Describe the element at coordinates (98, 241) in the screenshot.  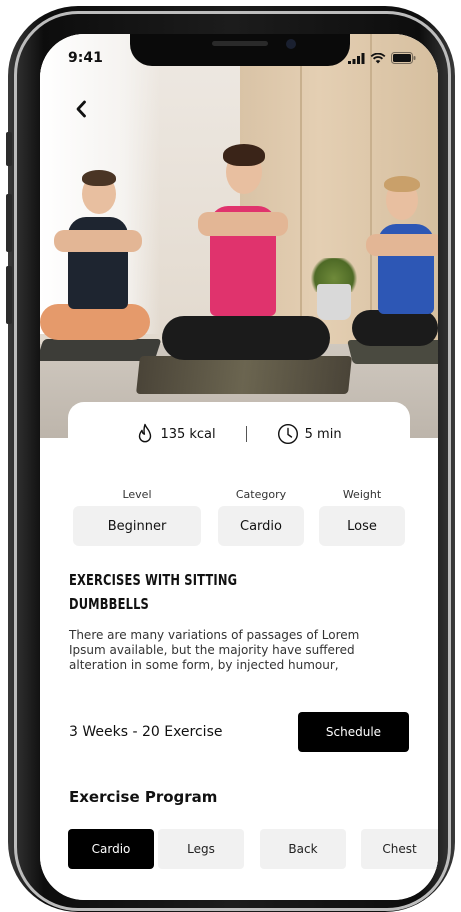
I see `person-left-arms` at that location.